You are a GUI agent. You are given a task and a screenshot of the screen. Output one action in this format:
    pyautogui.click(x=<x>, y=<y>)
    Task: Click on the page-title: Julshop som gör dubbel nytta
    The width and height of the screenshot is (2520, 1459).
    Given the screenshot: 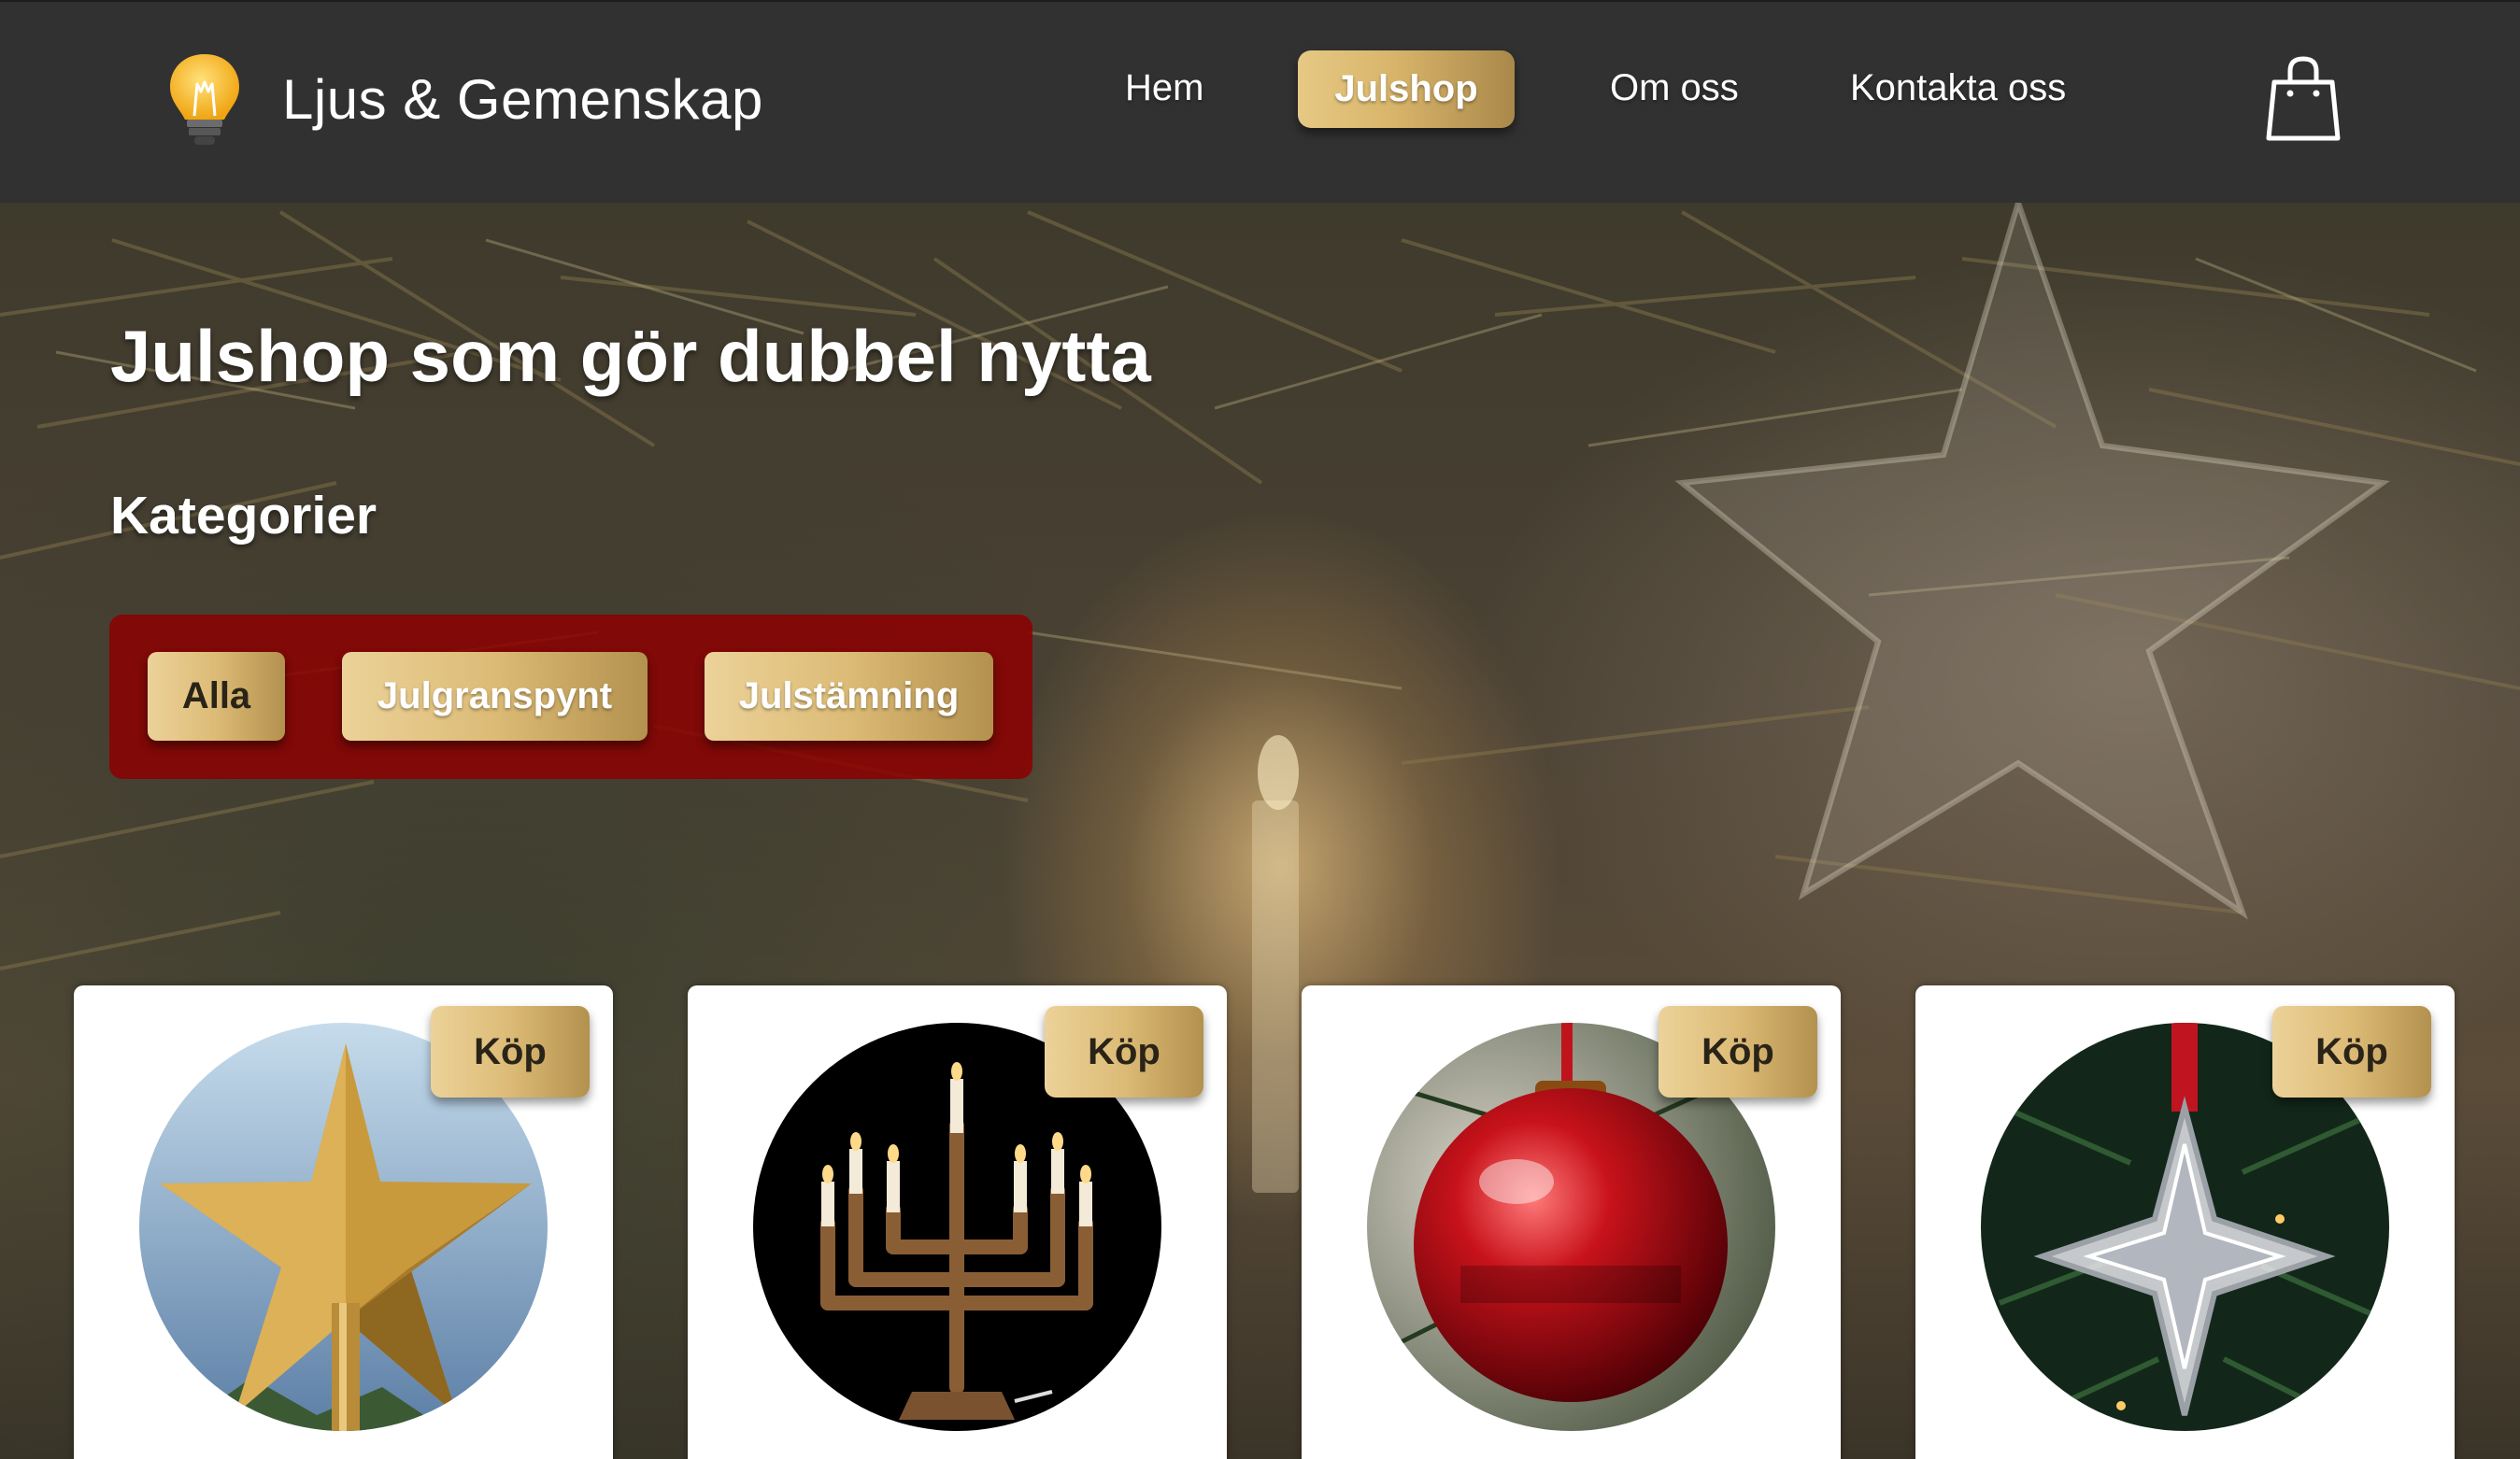 What is the action you would take?
    pyautogui.click(x=630, y=356)
    